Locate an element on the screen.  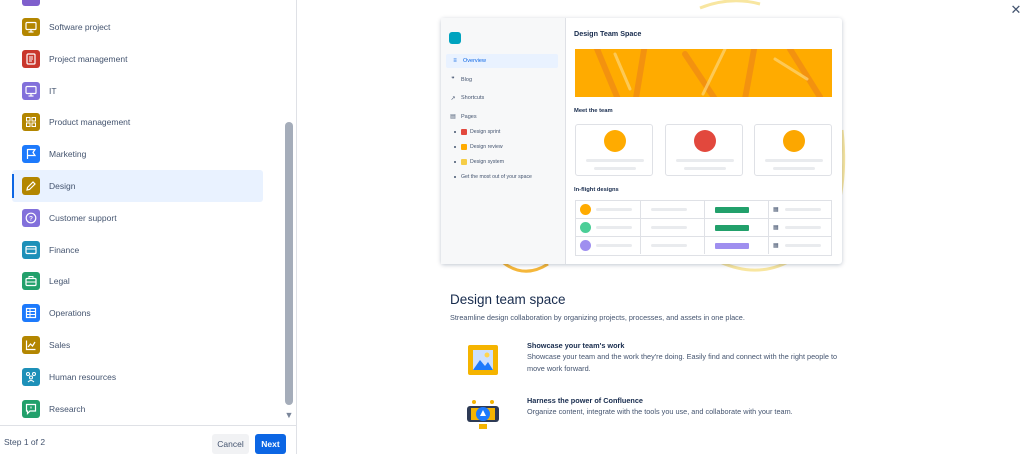
next-button: Next is located at coordinates (270, 444).